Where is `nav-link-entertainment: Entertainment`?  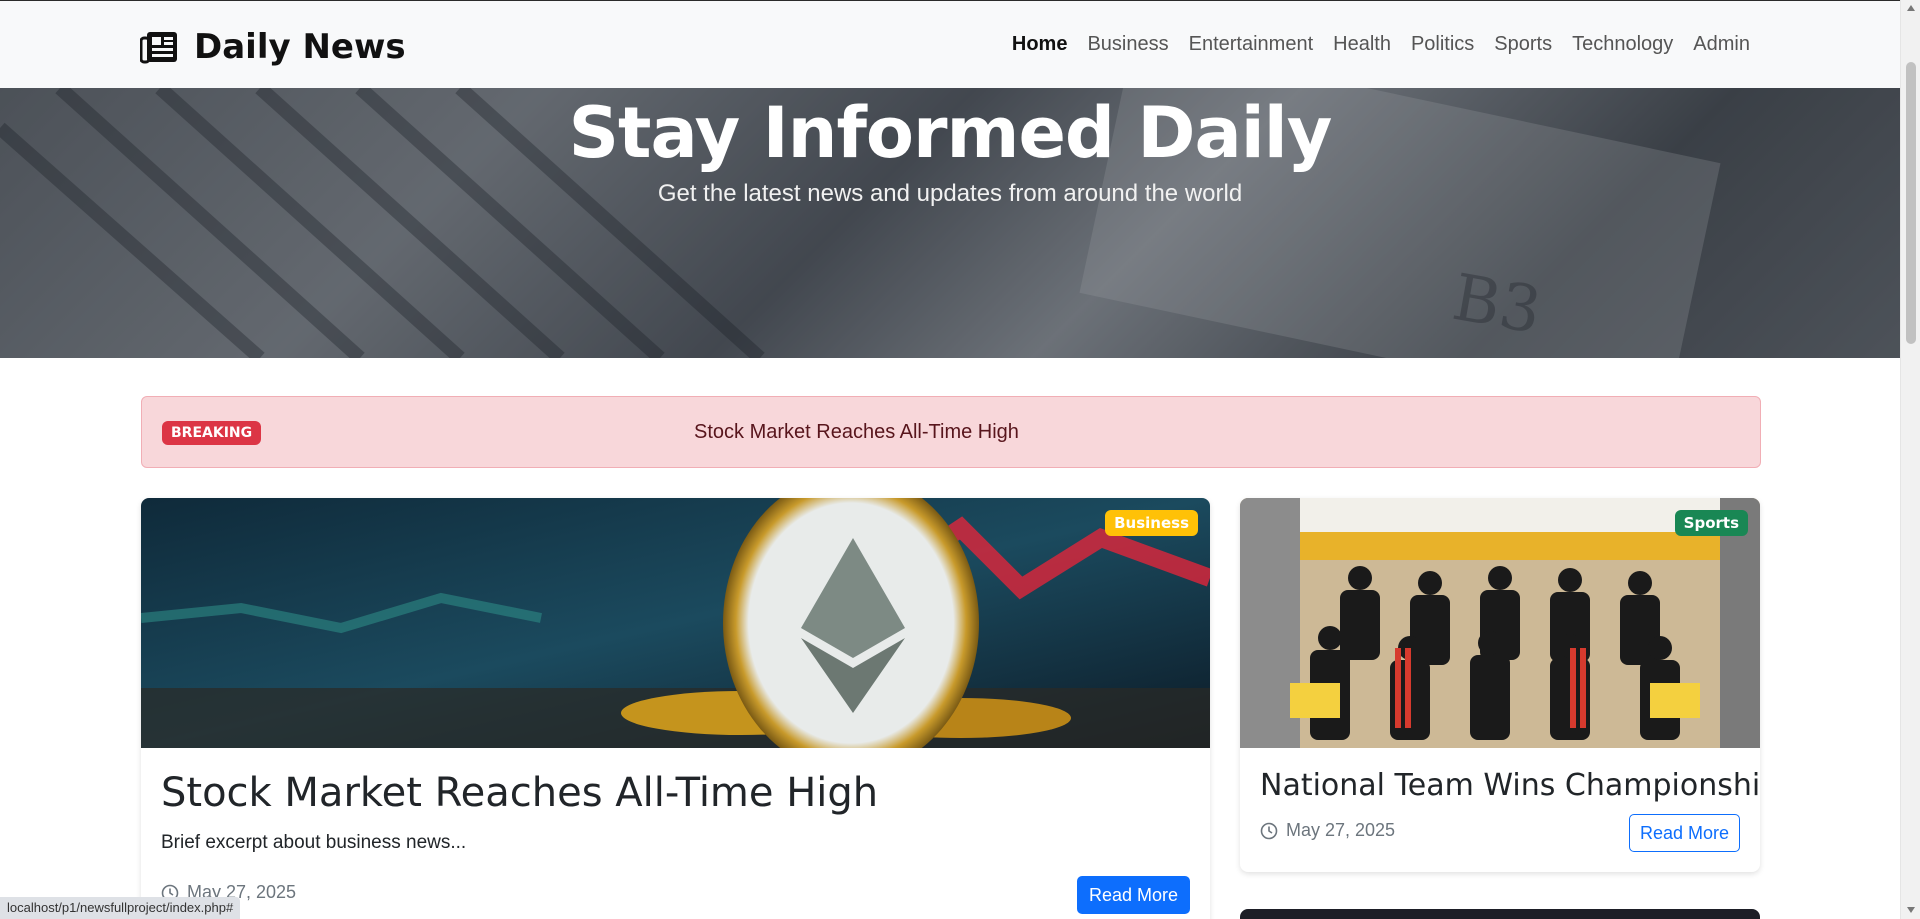
nav-link-entertainment: Entertainment is located at coordinates (1251, 44).